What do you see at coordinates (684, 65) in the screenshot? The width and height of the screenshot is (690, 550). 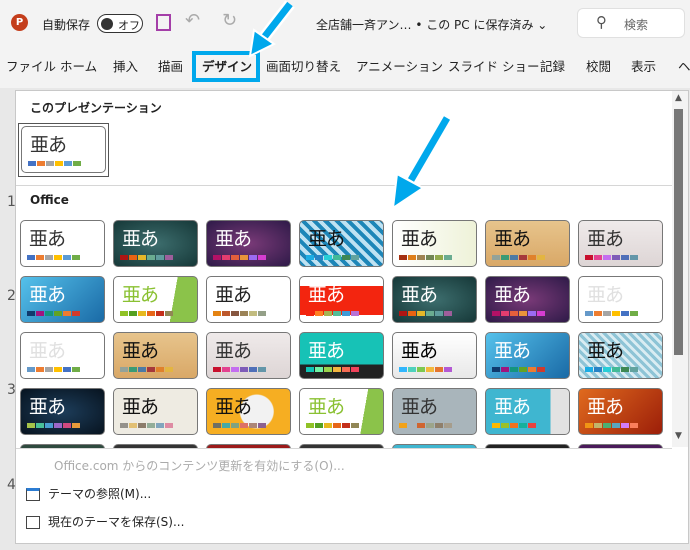 I see `tab-11: ヘ` at bounding box center [684, 65].